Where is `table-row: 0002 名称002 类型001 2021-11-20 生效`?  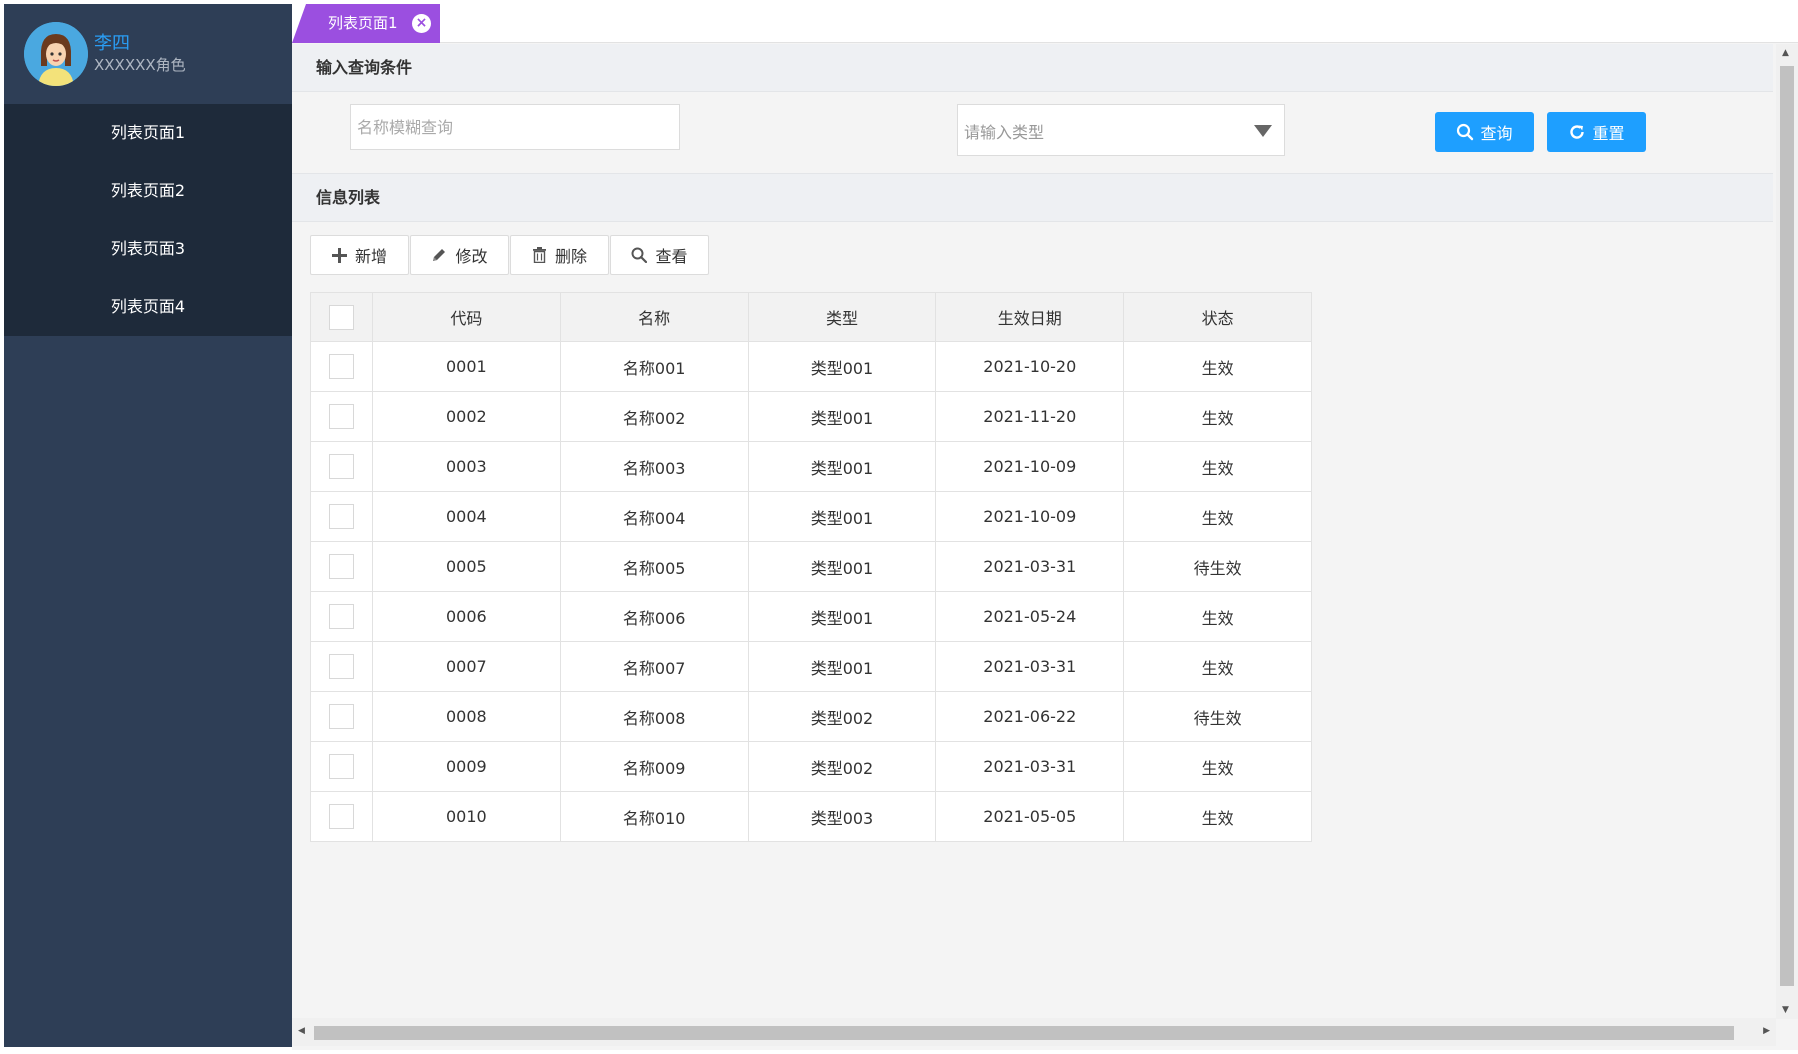
table-row: 0002 名称002 类型001 2021-11-20 生效 is located at coordinates (811, 416).